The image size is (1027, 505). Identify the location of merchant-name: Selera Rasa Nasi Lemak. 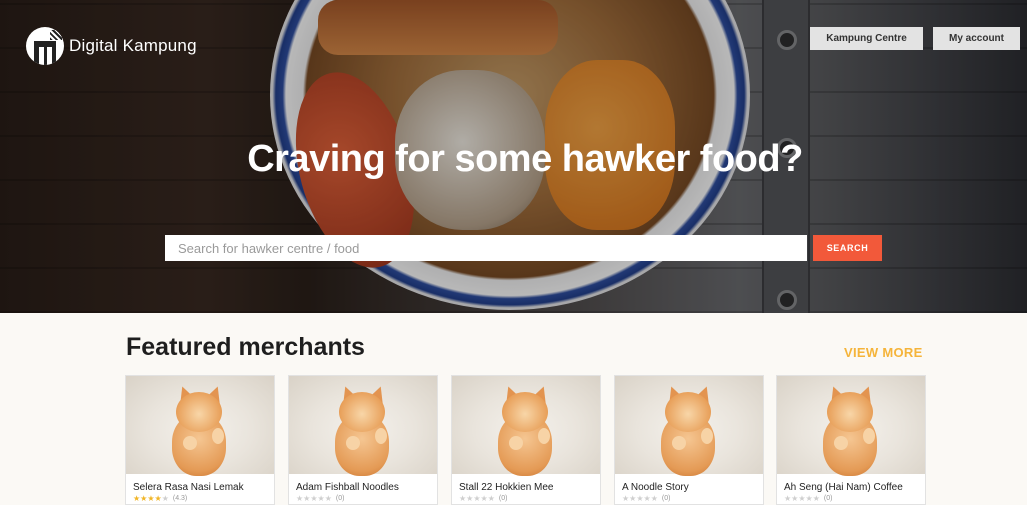
(188, 487).